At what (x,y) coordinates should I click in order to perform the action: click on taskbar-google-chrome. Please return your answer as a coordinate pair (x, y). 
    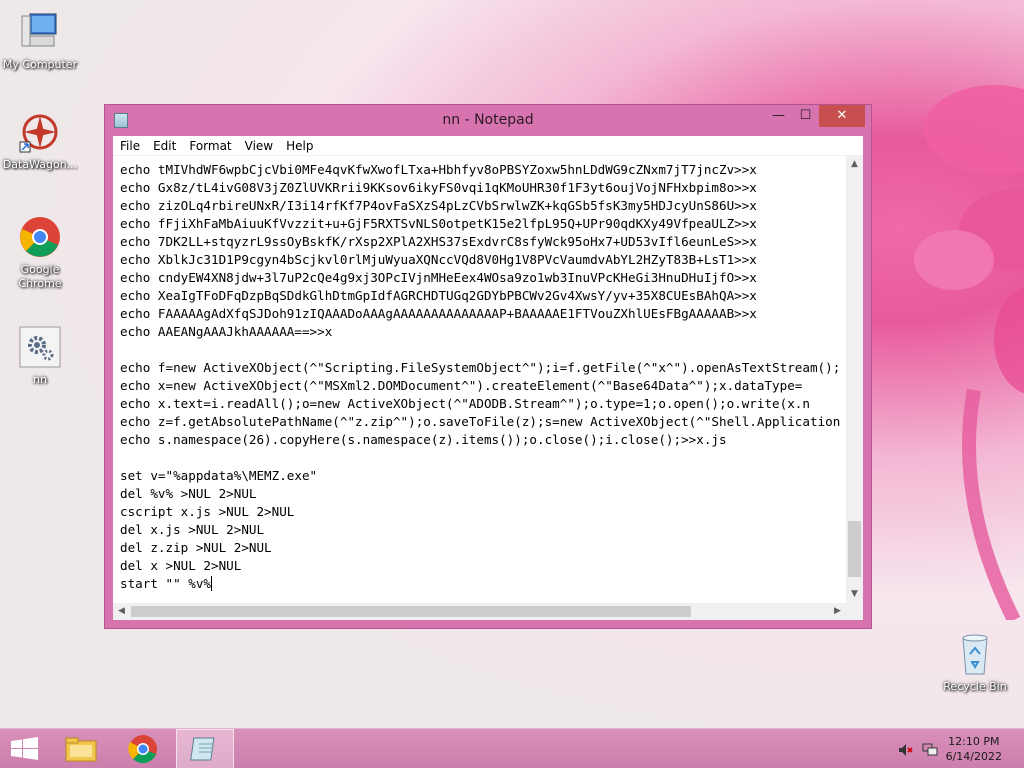
    Looking at the image, I should click on (143, 748).